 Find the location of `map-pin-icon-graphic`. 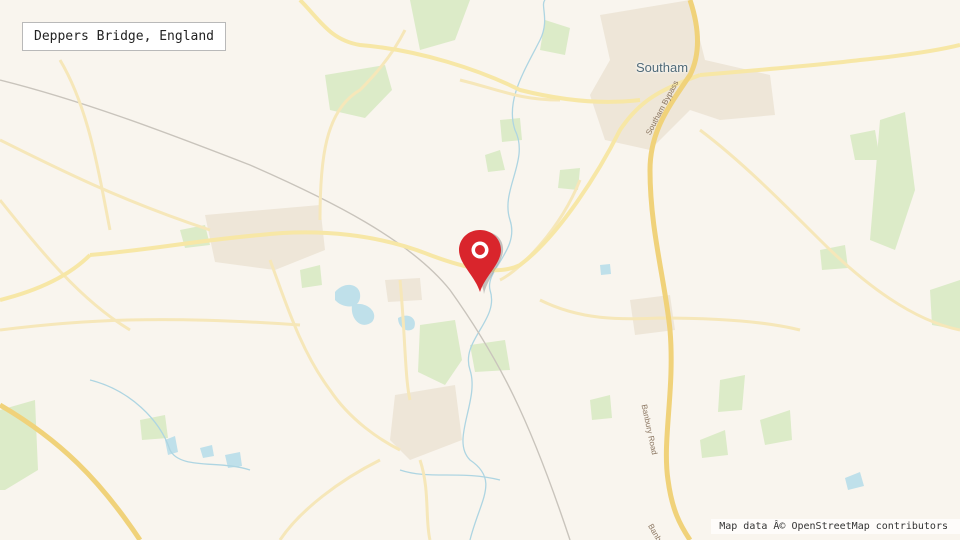

map-pin-icon-graphic is located at coordinates (481, 262).